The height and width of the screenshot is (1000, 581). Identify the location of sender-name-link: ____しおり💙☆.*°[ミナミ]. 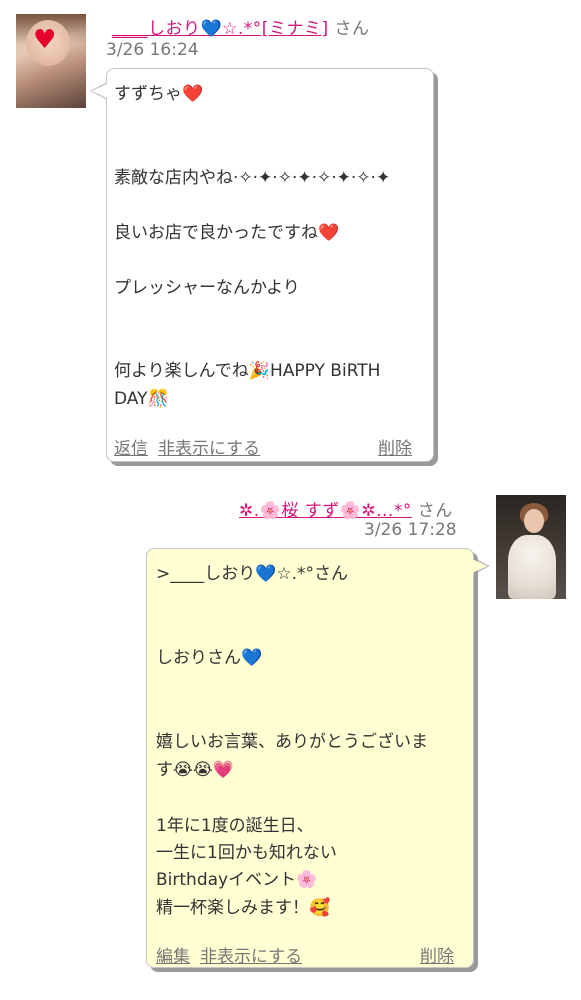
(220, 29).